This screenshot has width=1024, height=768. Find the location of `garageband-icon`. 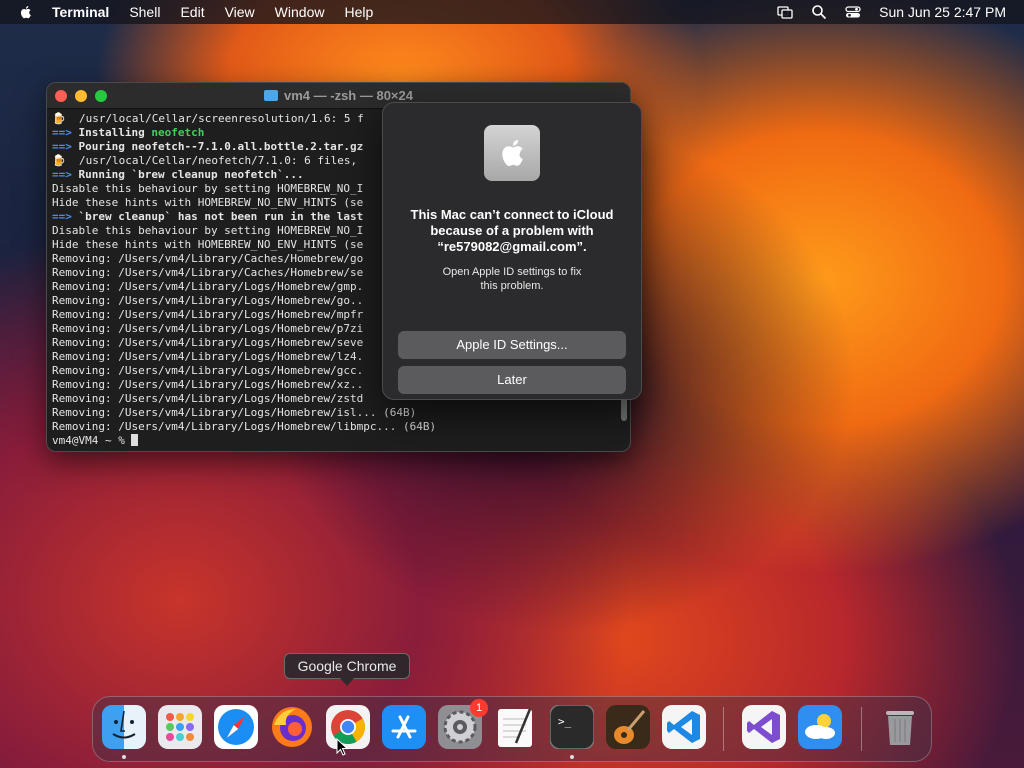

garageband-icon is located at coordinates (628, 727).